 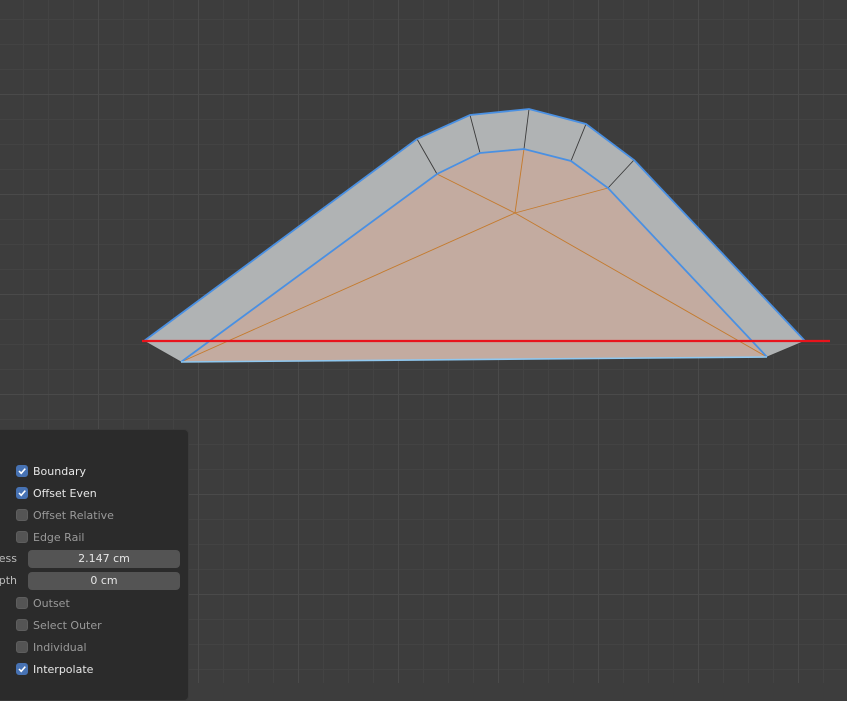 What do you see at coordinates (67, 625) in the screenshot?
I see `select-outer-label: Select Outer` at bounding box center [67, 625].